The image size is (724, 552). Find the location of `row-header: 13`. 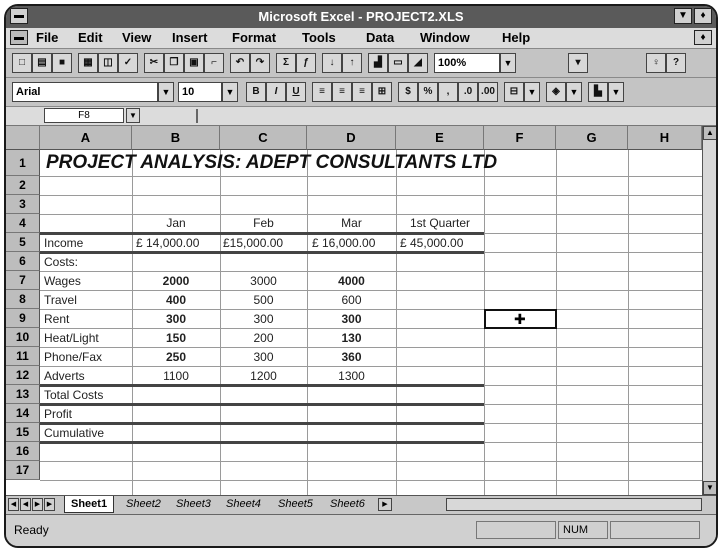

row-header: 13 is located at coordinates (23, 394).